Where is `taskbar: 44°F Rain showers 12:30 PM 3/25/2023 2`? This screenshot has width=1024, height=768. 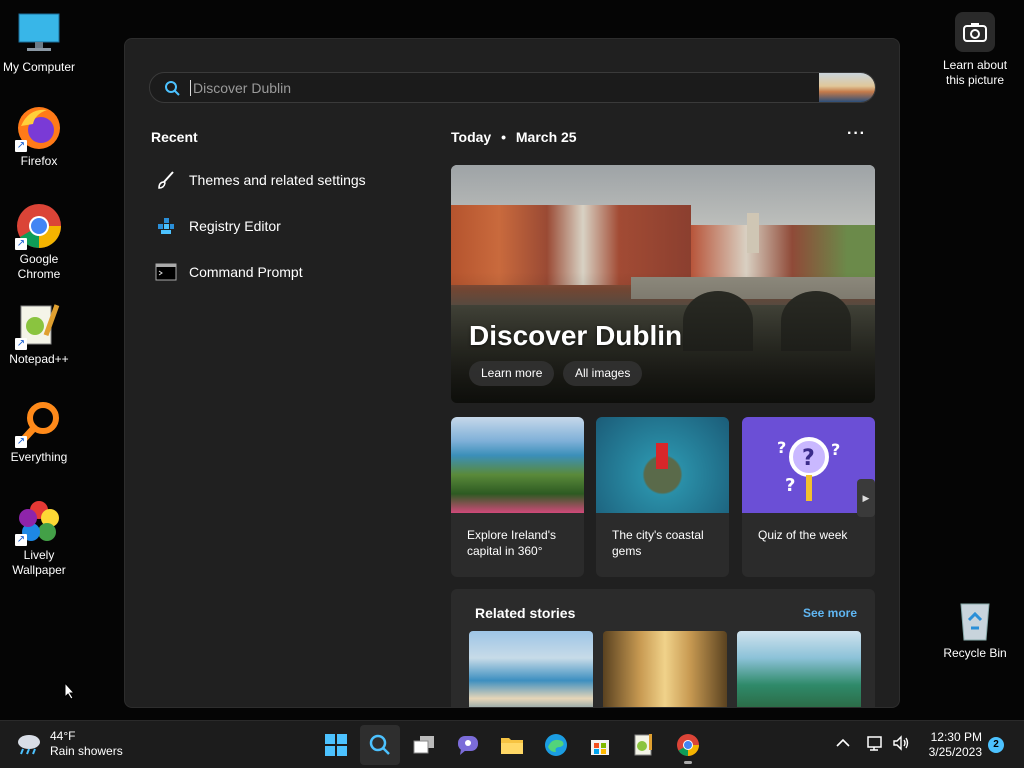
taskbar: 44°F Rain showers 12:30 PM 3/25/2023 2 is located at coordinates (512, 744).